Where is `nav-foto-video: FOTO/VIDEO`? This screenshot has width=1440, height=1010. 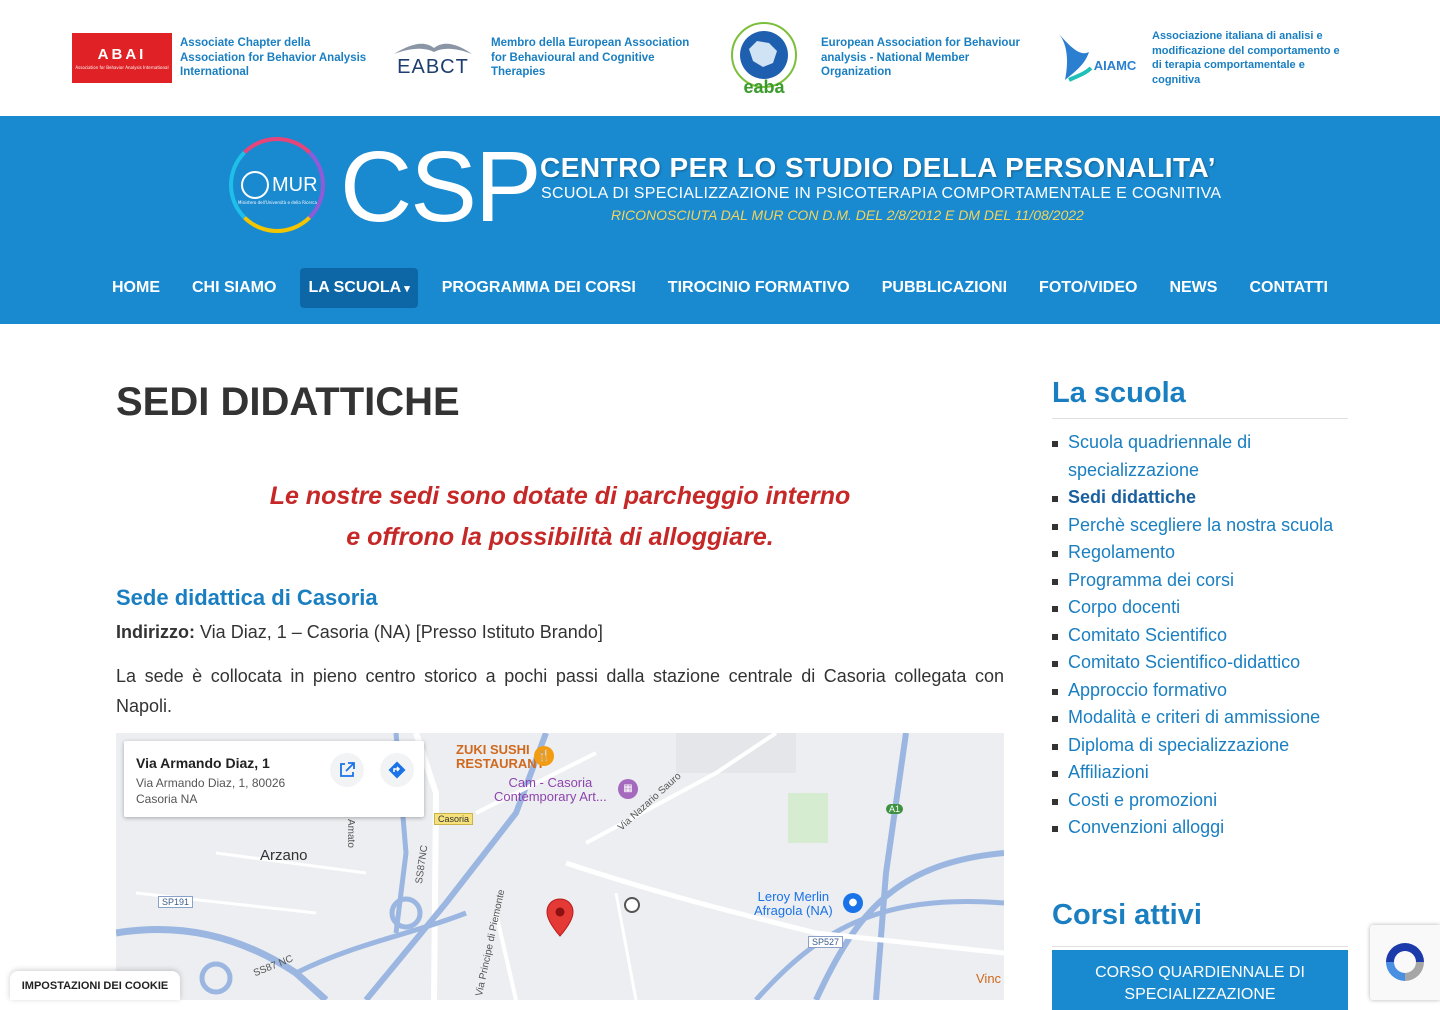
nav-foto-video: FOTO/VIDEO is located at coordinates (1088, 288).